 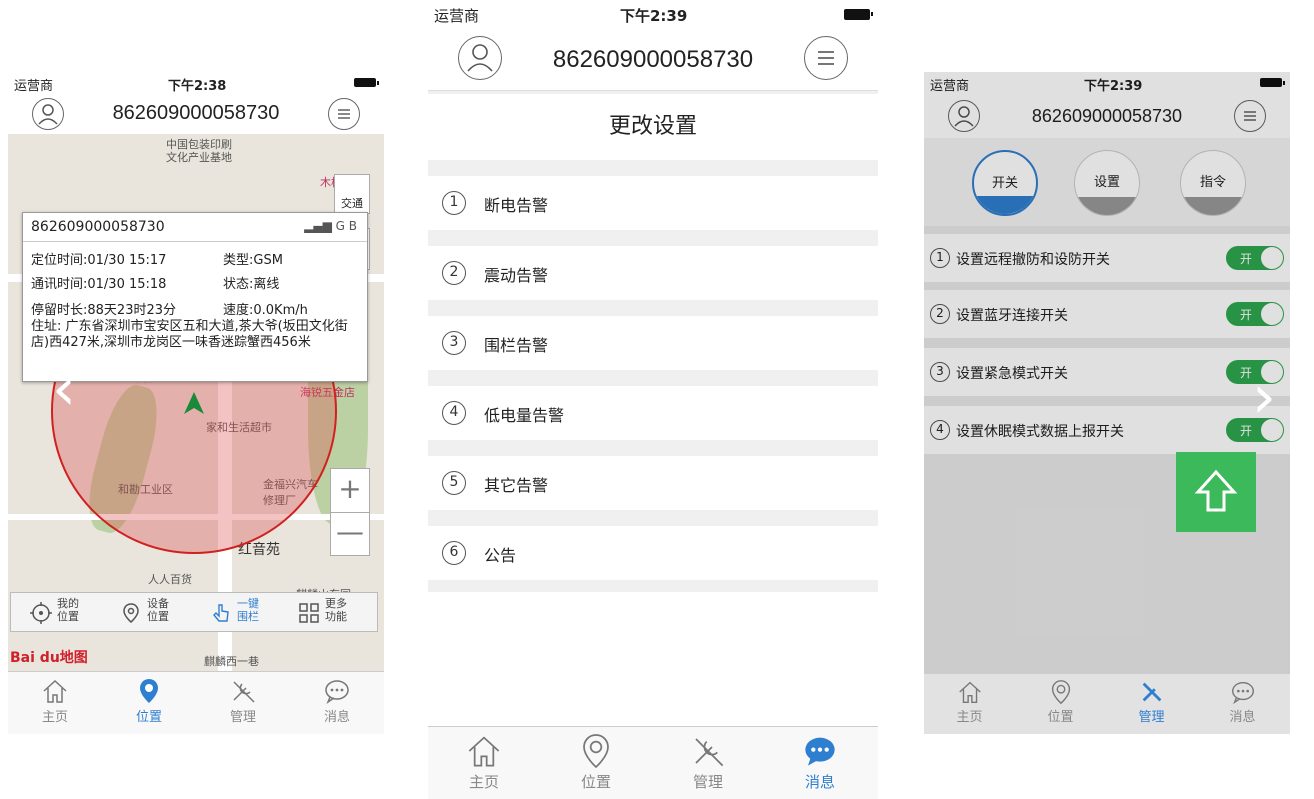 I want to click on segment-switch: 开关, so click(x=1005, y=183).